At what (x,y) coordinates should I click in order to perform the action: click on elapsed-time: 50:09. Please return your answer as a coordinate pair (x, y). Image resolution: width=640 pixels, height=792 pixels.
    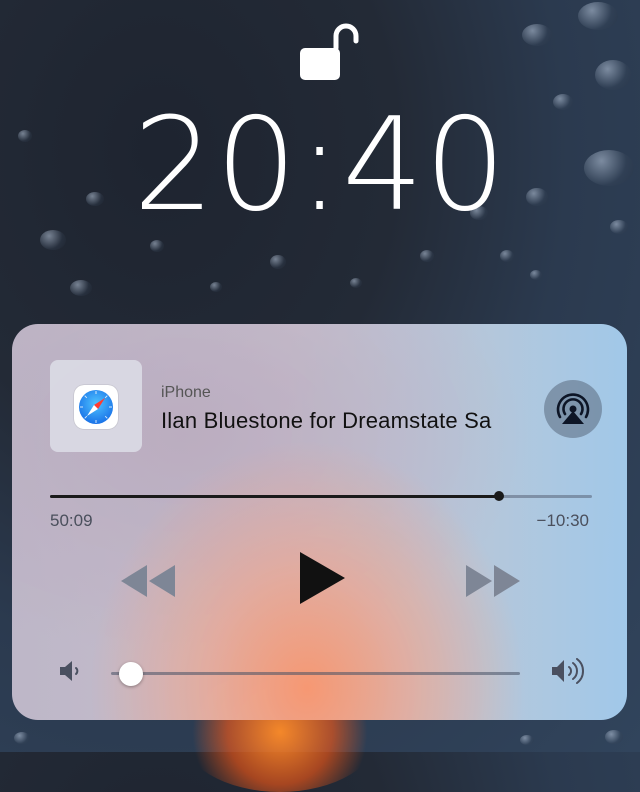
    Looking at the image, I should click on (71, 520).